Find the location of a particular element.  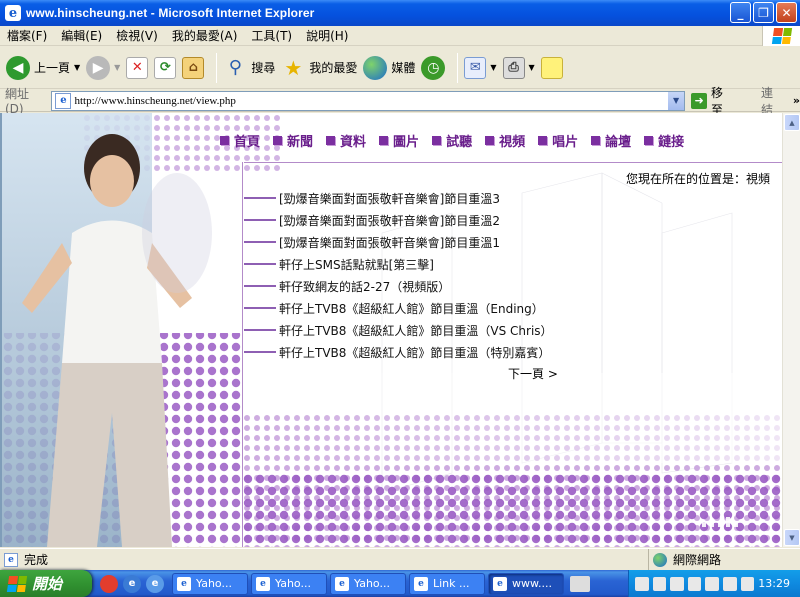

print-dropdown-icon: ▼ is located at coordinates (532, 67).